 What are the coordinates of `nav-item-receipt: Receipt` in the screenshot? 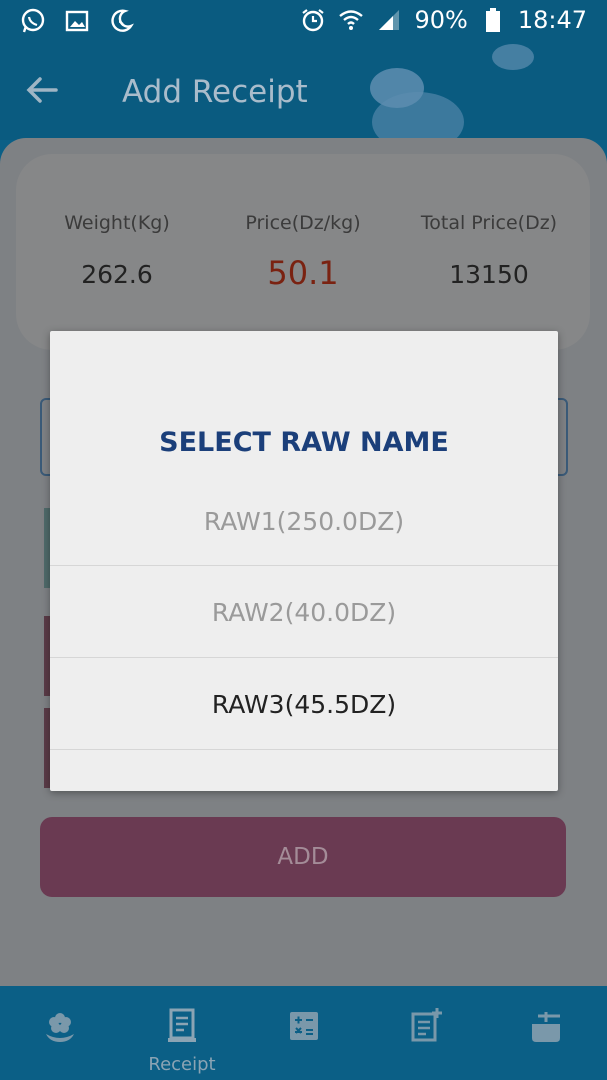 It's located at (182, 1040).